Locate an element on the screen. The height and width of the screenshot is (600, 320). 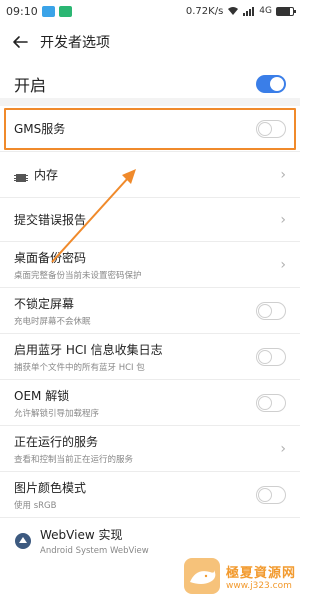
row-title: 正在运行的服务 is located at coordinates (56, 441).